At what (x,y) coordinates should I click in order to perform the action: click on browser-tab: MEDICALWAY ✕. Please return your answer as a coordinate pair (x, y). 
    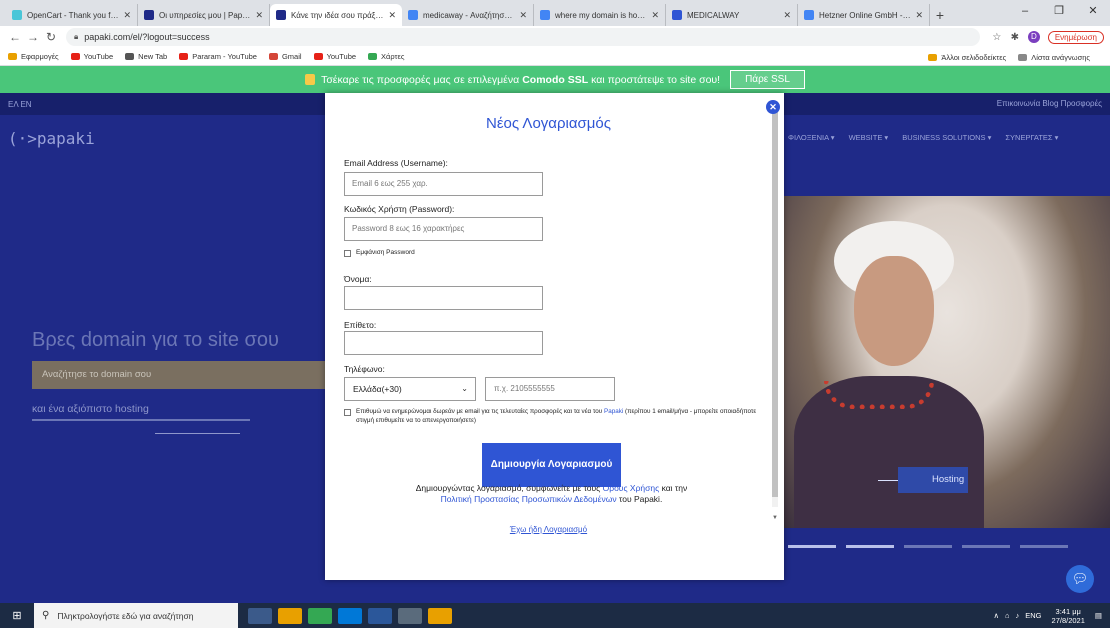
    Looking at the image, I should click on (732, 15).